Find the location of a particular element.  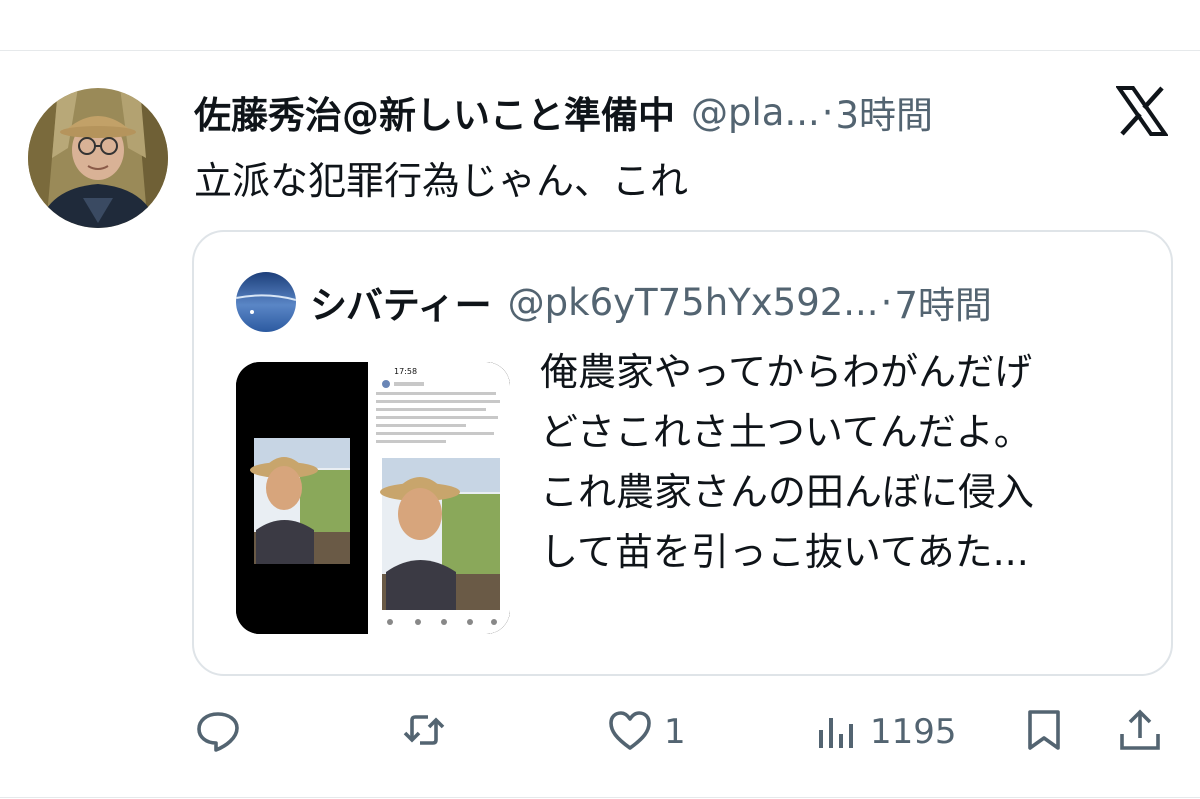

author-avatar is located at coordinates (98, 158).